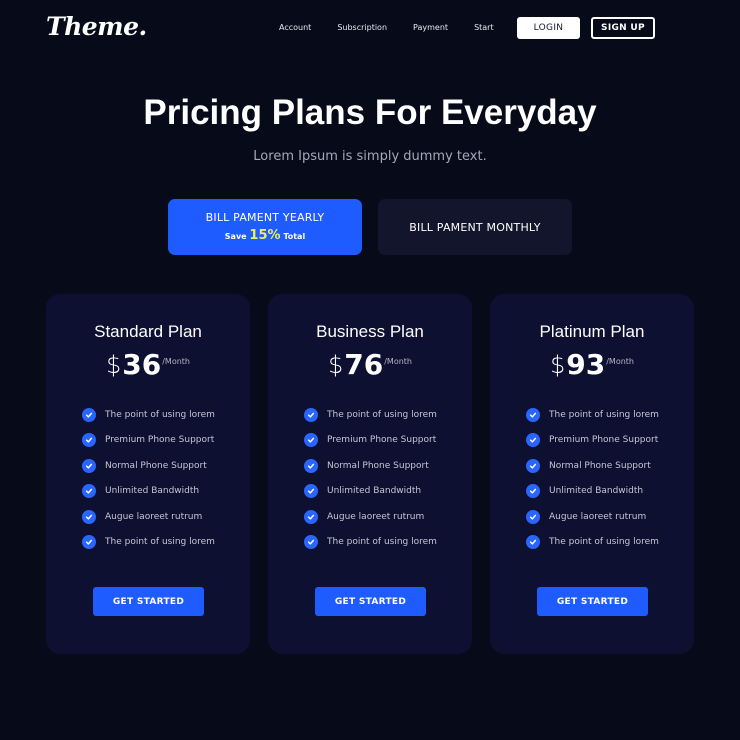 This screenshot has height=740, width=740. Describe the element at coordinates (370, 331) in the screenshot. I see `plan-title: Business Plan` at that location.